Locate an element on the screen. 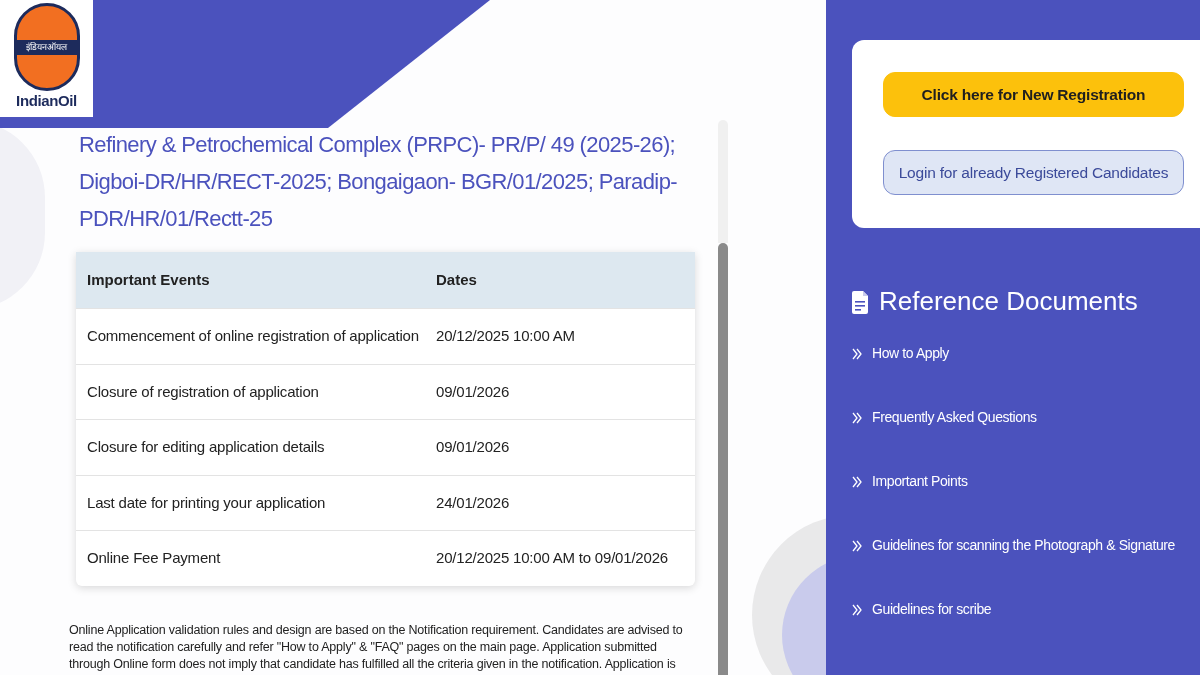 The height and width of the screenshot is (675, 1200). notice-paragraph: Online Application validation rules and design are based on the Notification requirement. Candidates are advised to read the notification carefully and refer "How to Apply" & "FAQ" pages on the main page. Application submitted through Online form does not imply that candidate has fulfilled all the criteria given in the notification. Application is is located at coordinates (376, 647).